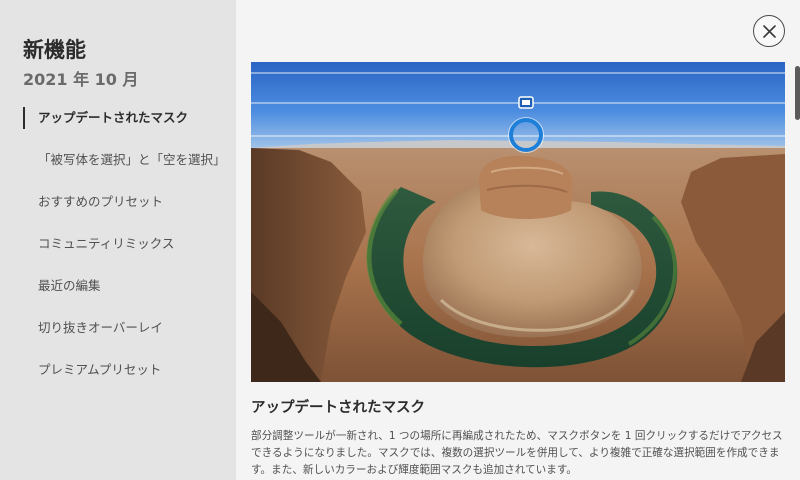 The height and width of the screenshot is (480, 800). What do you see at coordinates (797, 271) in the screenshot?
I see `scrollbar` at bounding box center [797, 271].